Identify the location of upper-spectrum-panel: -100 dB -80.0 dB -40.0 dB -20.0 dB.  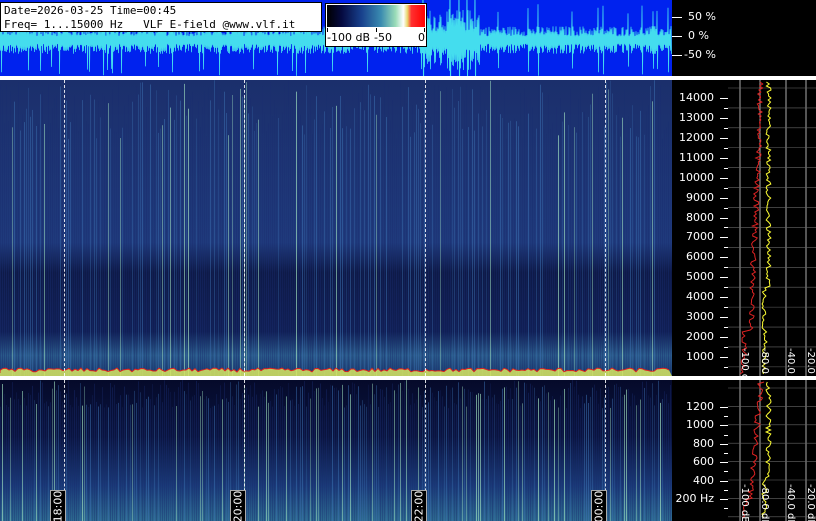
(772, 228).